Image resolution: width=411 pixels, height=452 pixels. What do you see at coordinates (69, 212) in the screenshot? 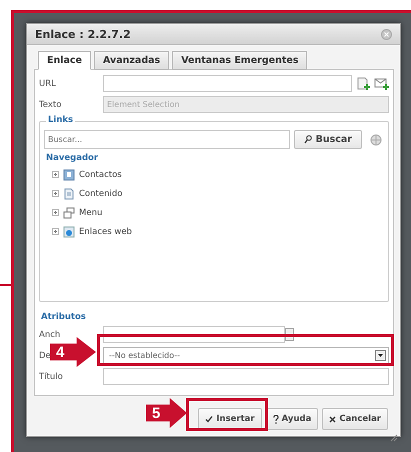
I see `windows-icon` at bounding box center [69, 212].